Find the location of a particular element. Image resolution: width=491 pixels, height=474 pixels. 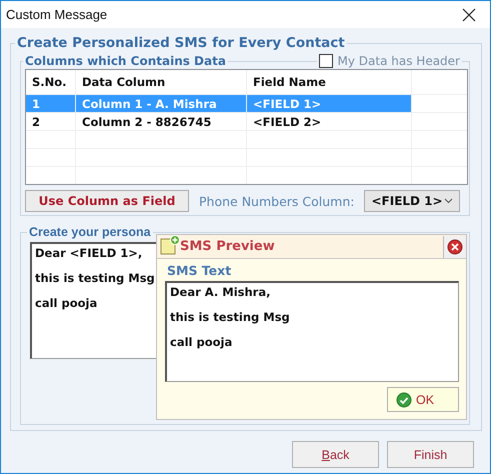

note-add-icon is located at coordinates (170, 244).